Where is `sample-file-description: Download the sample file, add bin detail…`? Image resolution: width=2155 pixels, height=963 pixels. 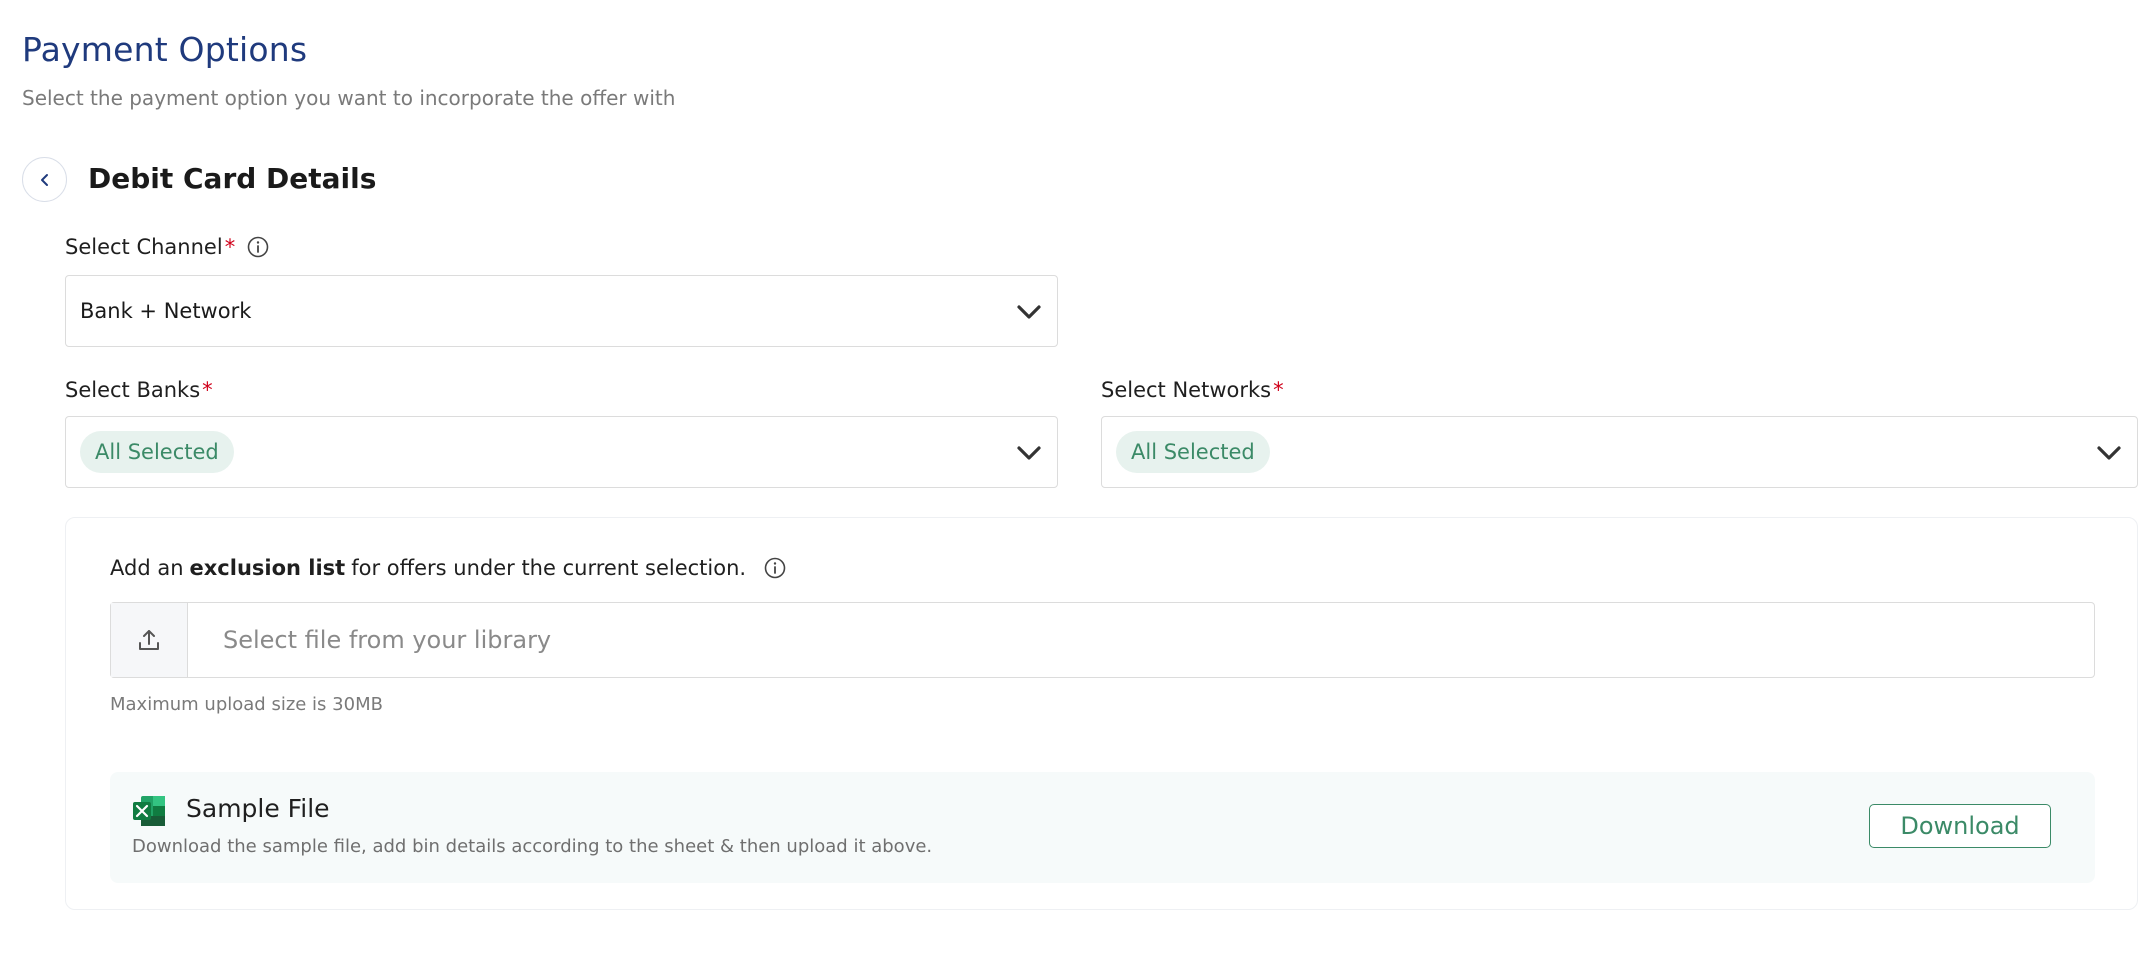 sample-file-description: Download the sample file, add bin detail… is located at coordinates (532, 846).